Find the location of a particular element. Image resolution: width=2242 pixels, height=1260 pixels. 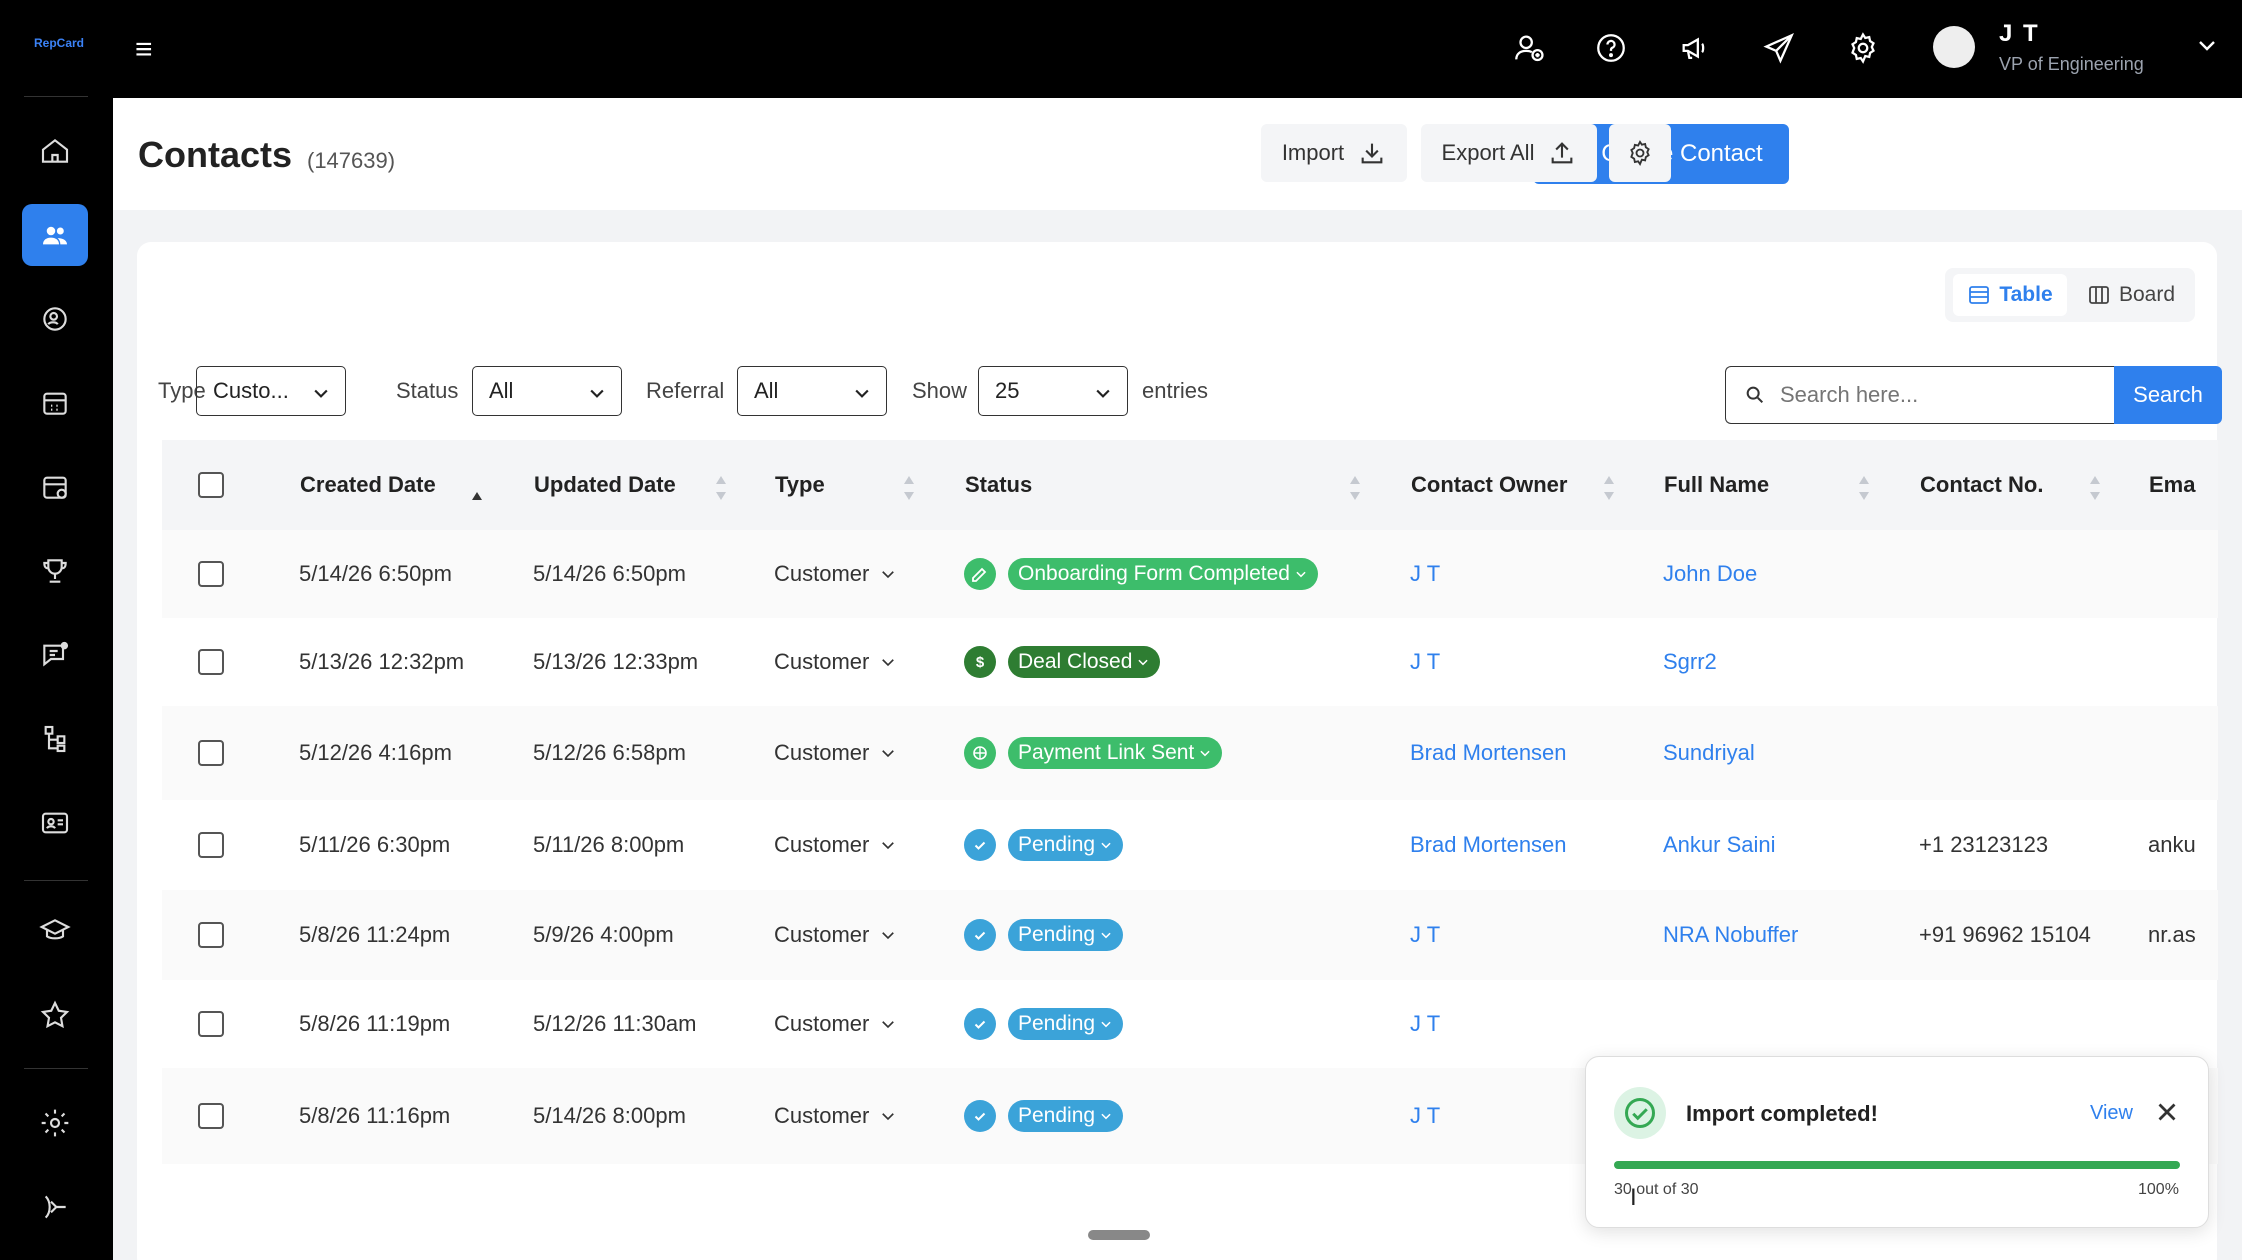

full-name-link: Sundriyal is located at coordinates (1709, 753).